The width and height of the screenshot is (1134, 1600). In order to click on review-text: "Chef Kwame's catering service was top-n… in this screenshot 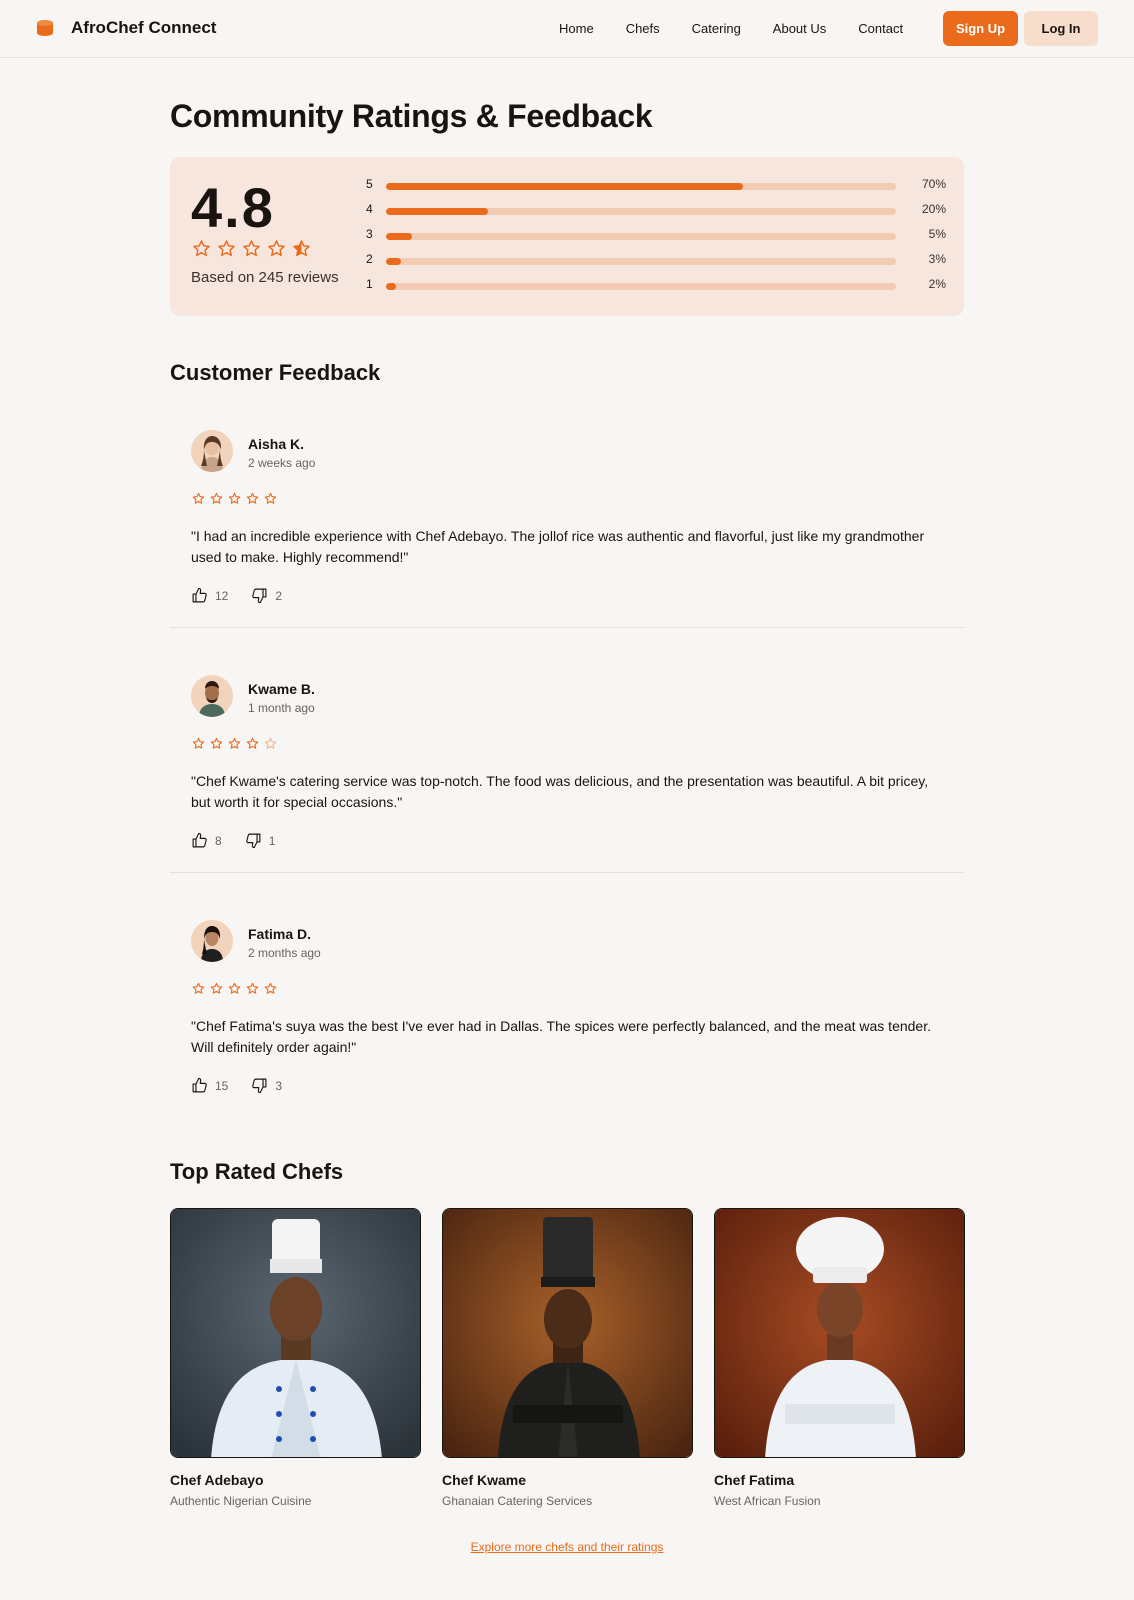, I will do `click(560, 791)`.